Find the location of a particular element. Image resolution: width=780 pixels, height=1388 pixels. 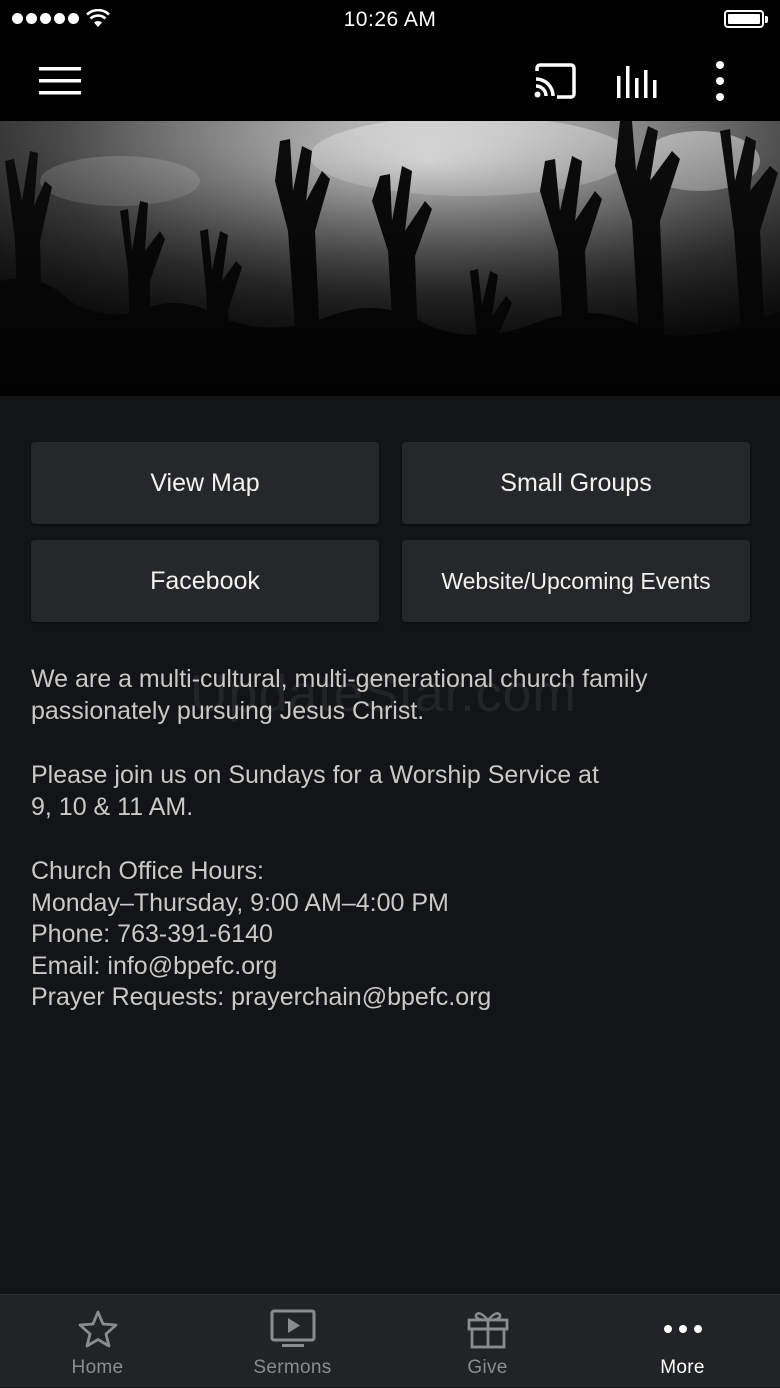

tab-give: Give is located at coordinates (487, 1341).